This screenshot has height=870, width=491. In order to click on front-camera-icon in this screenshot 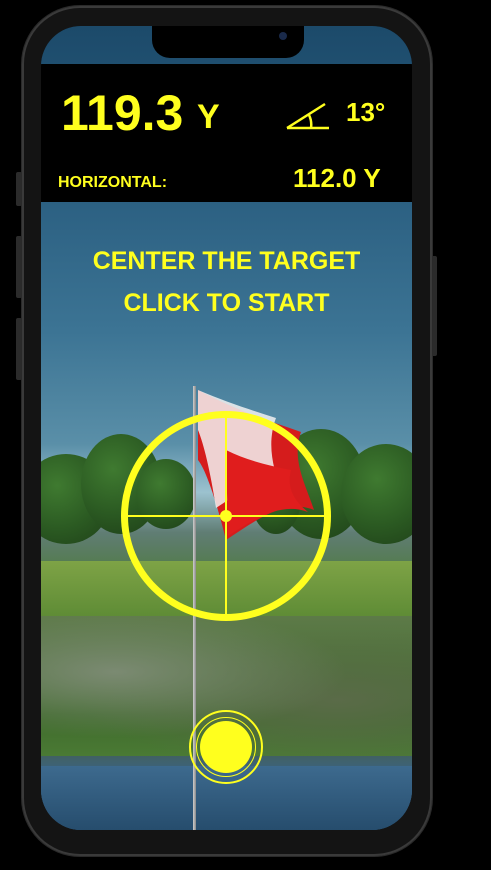, I will do `click(283, 36)`.